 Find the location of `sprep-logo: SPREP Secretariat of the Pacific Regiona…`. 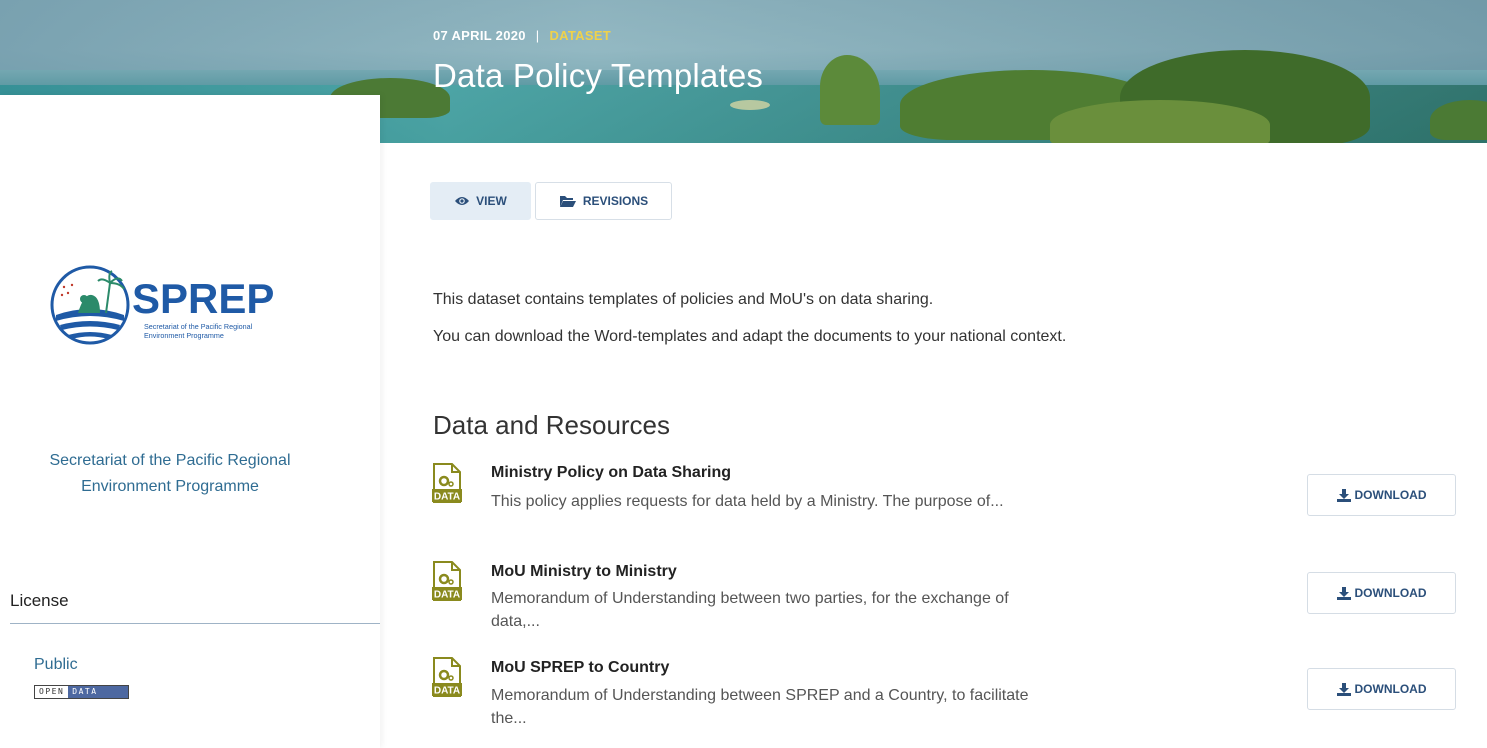

sprep-logo: SPREP Secretariat of the Pacific Regiona… is located at coordinates (168, 305).